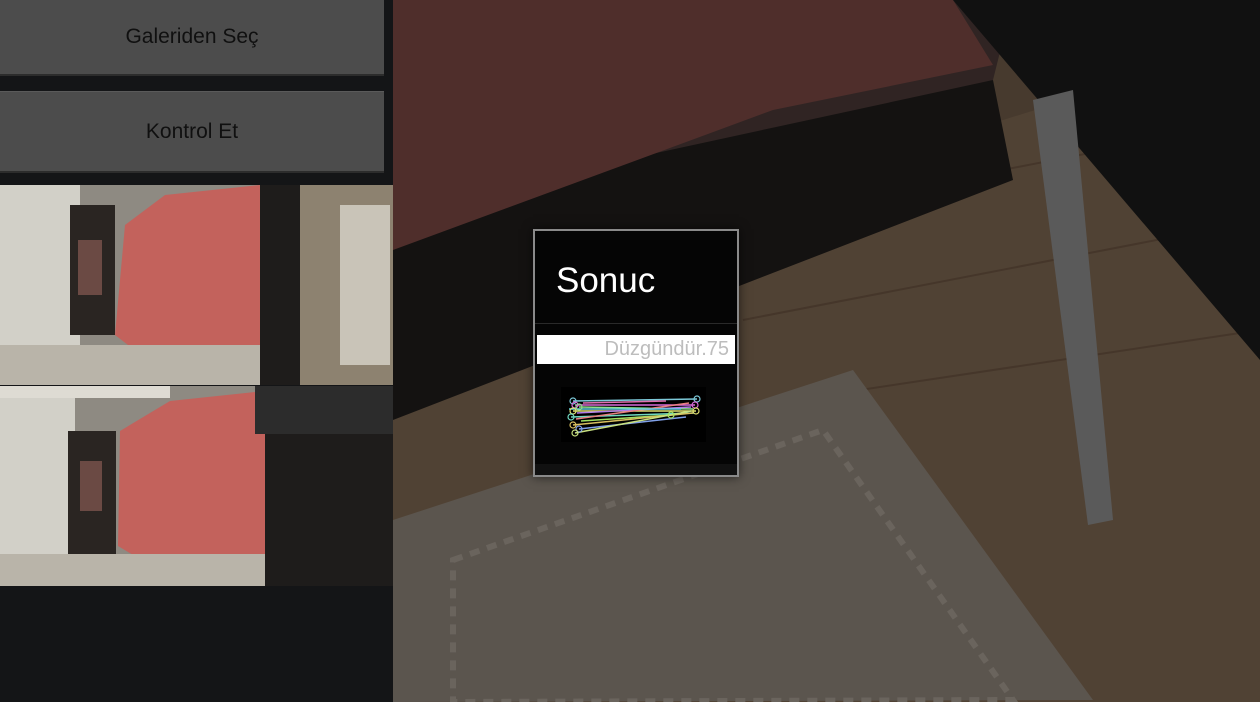 The height and width of the screenshot is (702, 1260). I want to click on reference-image, so click(196, 285).